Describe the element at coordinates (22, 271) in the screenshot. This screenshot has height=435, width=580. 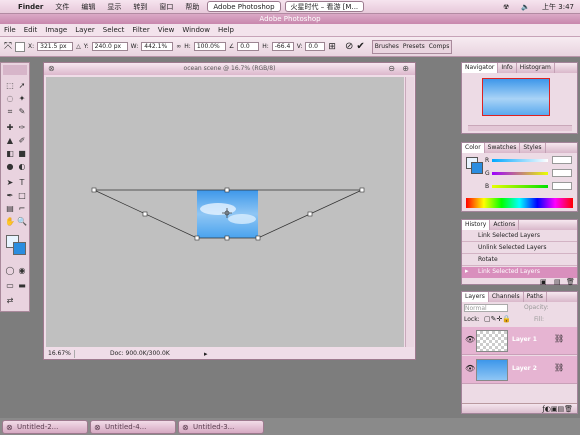
I see `quickmask-mode-icon: ◉` at that location.